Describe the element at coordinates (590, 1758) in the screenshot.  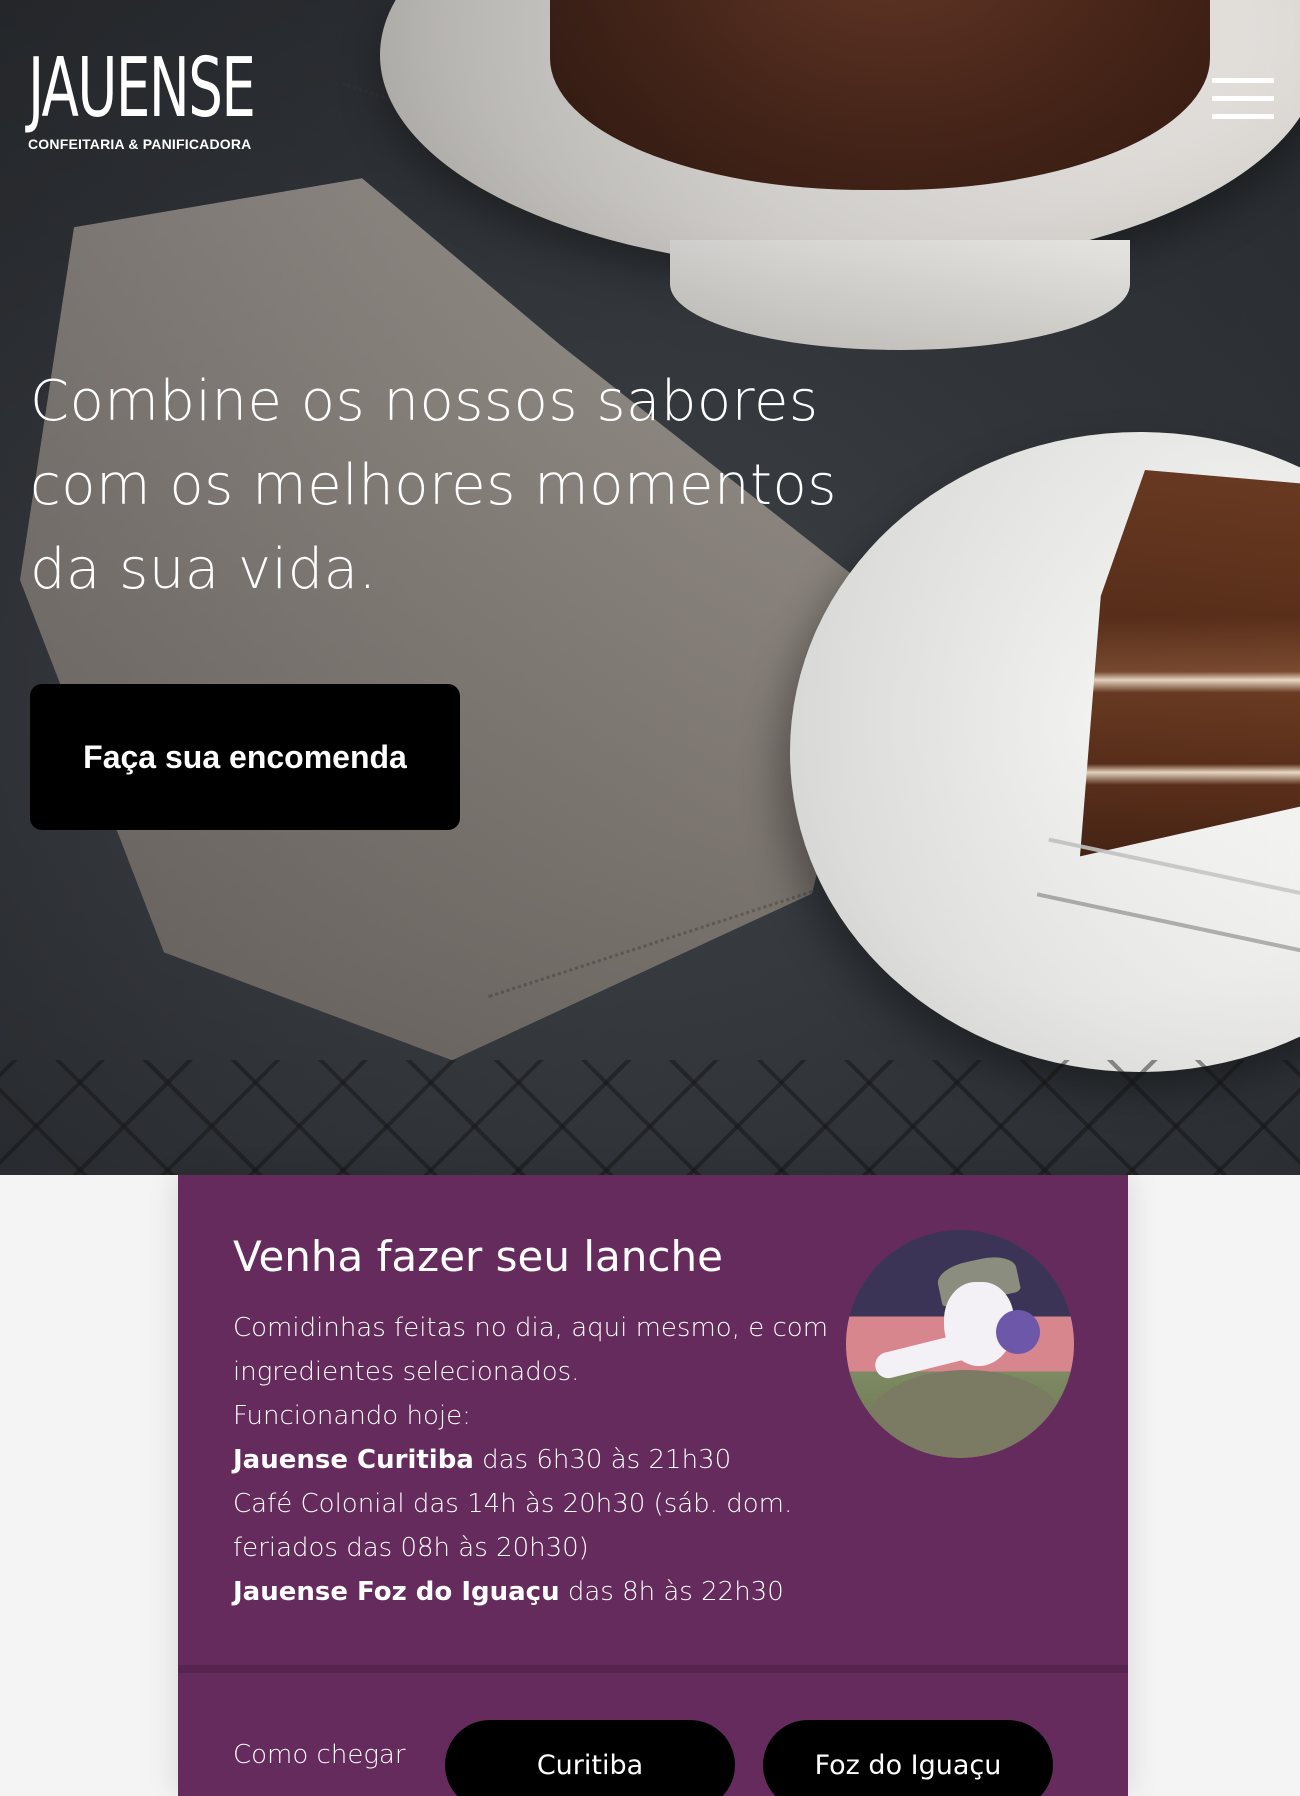
I see `directions-curitiba-button: Curitiba` at that location.